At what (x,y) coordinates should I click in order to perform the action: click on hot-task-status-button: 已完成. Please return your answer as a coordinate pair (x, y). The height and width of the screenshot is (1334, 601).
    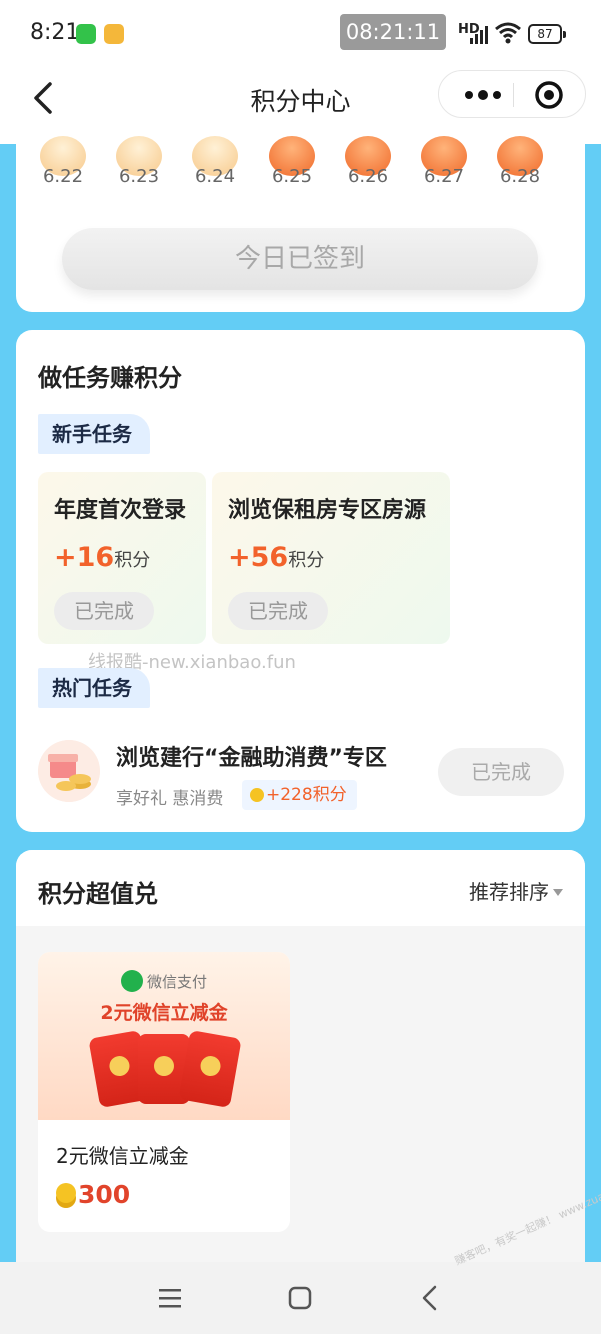
    Looking at the image, I should click on (501, 772).